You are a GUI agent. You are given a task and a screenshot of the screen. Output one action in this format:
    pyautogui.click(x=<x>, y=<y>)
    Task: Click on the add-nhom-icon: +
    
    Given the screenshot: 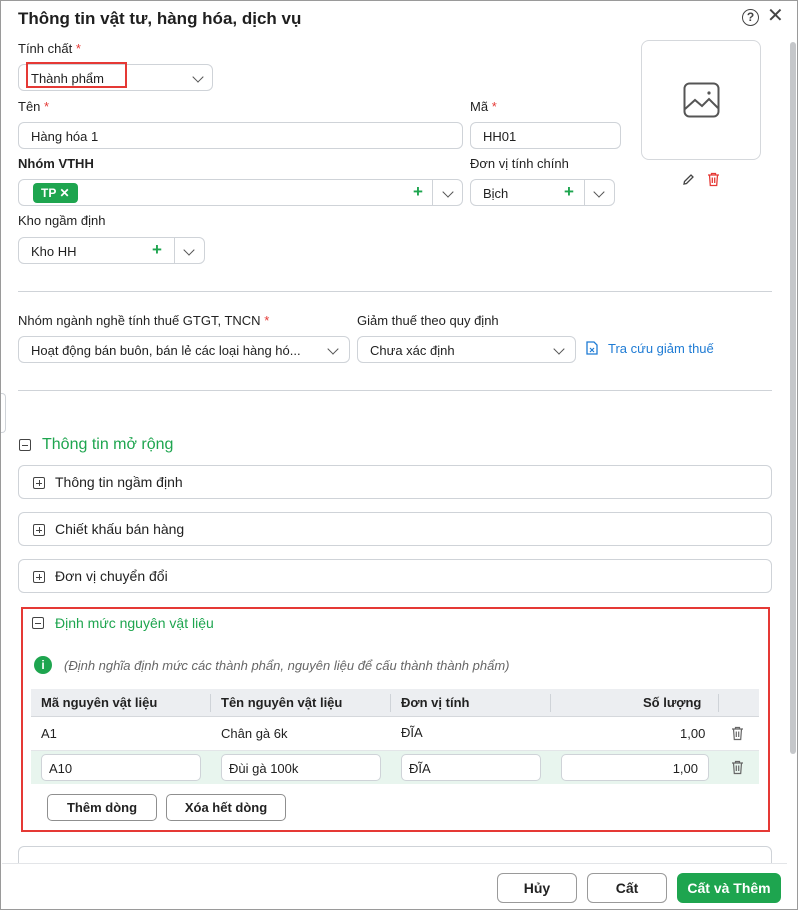 What is the action you would take?
    pyautogui.click(x=418, y=192)
    